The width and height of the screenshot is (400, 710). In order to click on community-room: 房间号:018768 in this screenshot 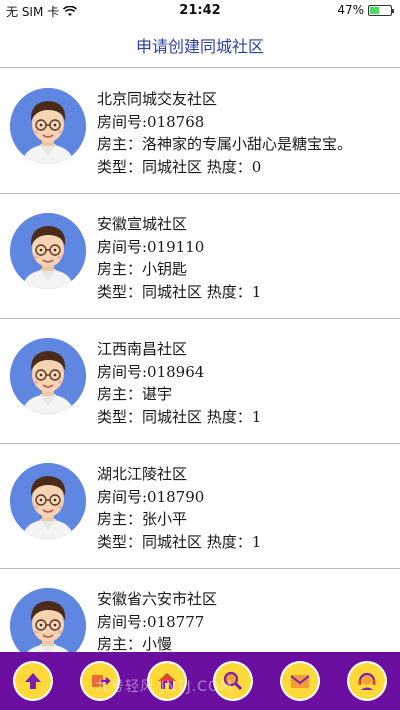, I will do `click(151, 121)`.